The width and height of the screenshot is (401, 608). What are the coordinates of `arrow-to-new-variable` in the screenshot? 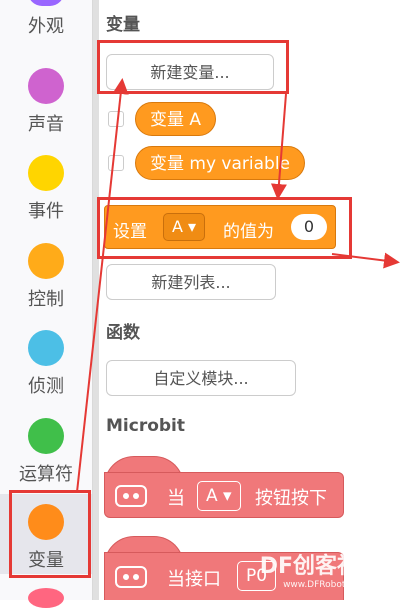 It's located at (102, 285).